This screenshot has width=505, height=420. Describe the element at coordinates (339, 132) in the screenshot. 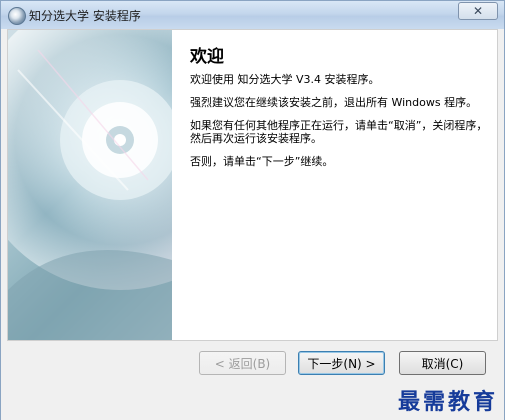

I see `cancel-advice: 如果您有任何其他程序正在运行，请单击“取消”，关闭程序，然后再次运行该安装程序。` at that location.